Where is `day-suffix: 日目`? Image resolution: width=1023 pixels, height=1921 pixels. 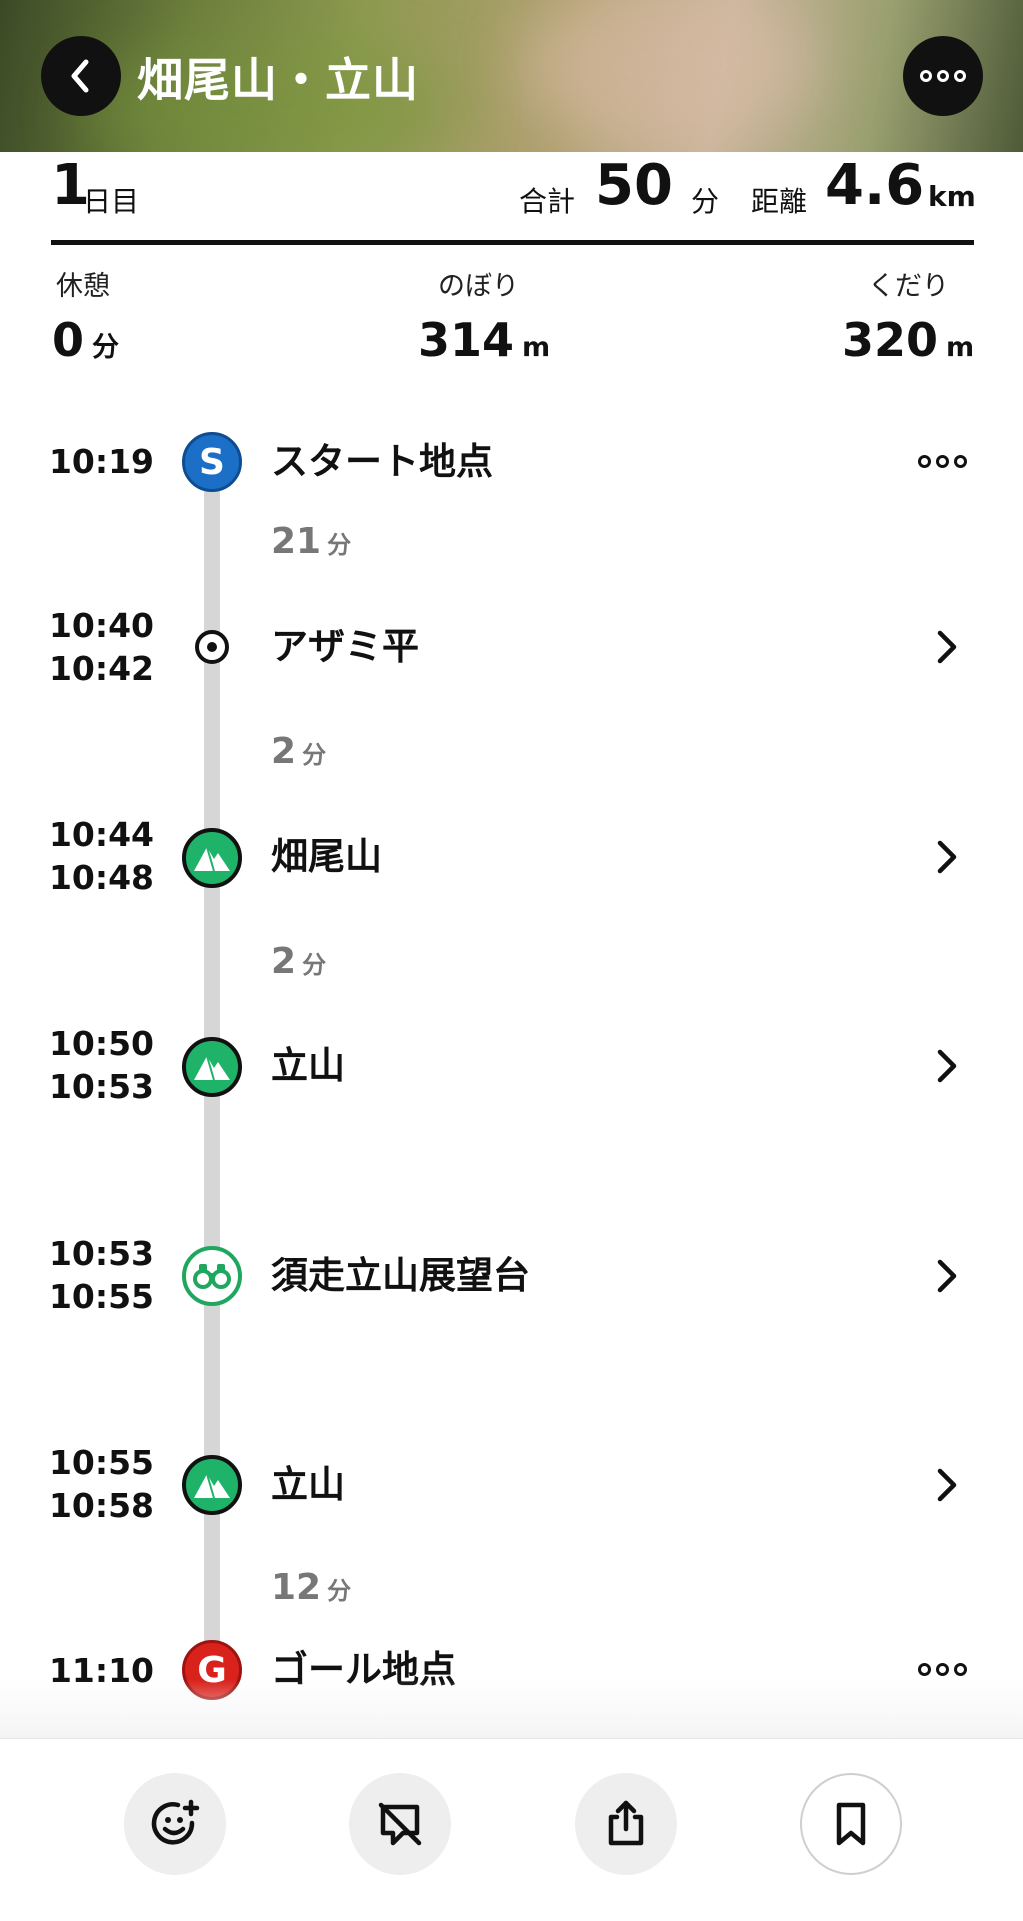 day-suffix: 日目 is located at coordinates (111, 201).